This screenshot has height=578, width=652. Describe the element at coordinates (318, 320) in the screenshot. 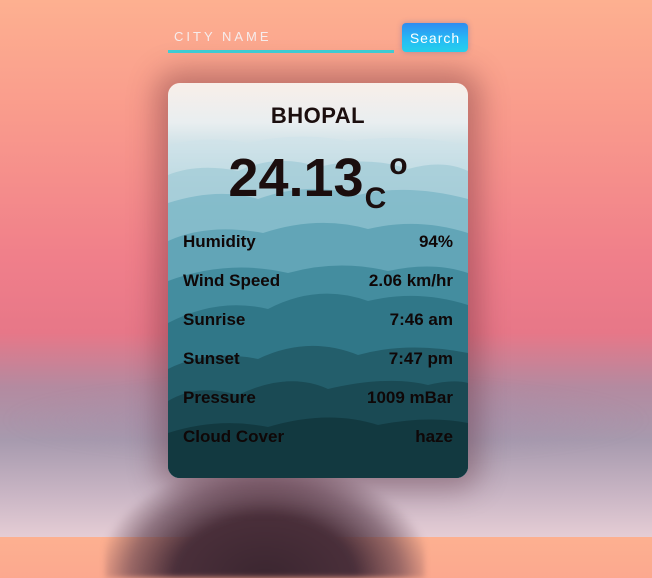

I see `detail-row-sunrise: Sunrise 7:46 am` at that location.